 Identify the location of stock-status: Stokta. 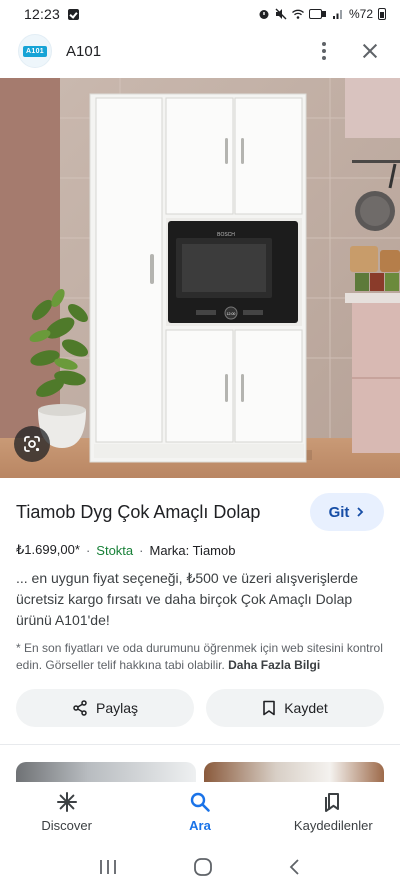
(115, 550).